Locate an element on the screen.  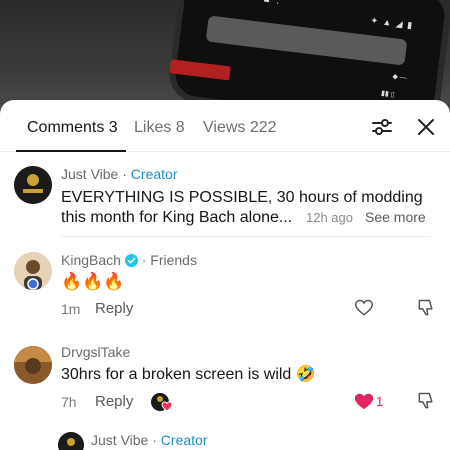
tab-likes: Likes 8 is located at coordinates (159, 128).